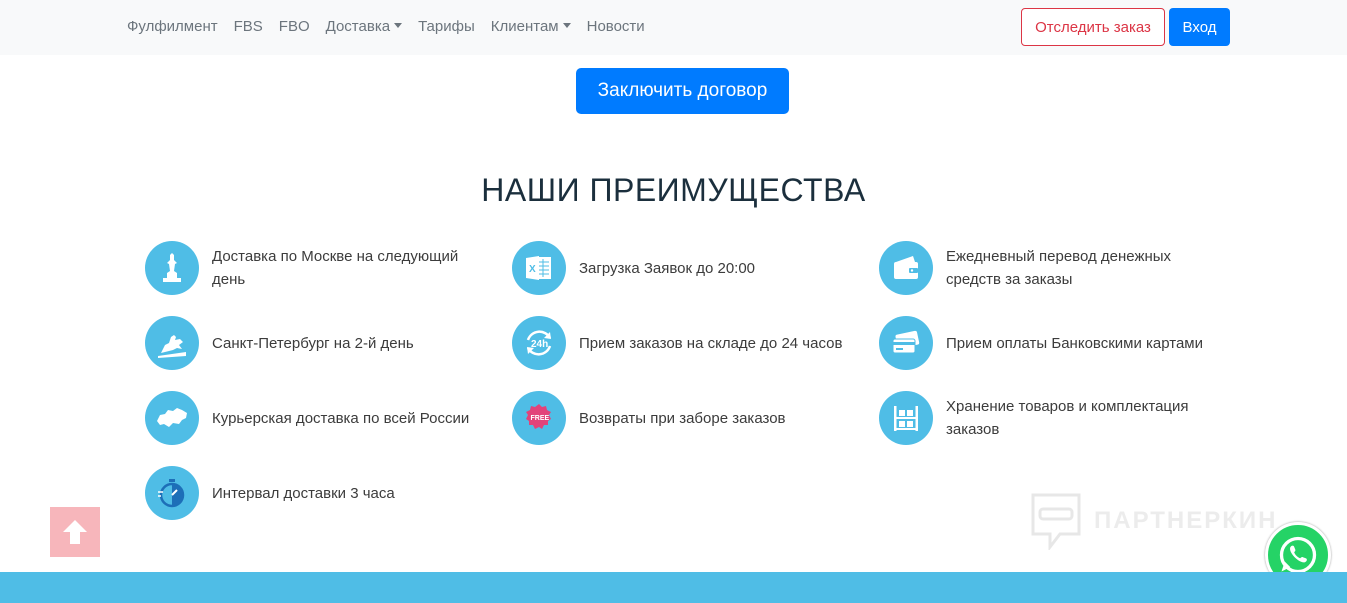 The height and width of the screenshot is (603, 1347). Describe the element at coordinates (341, 418) in the screenshot. I see `feature-text: Курьерская доставка по всей России` at that location.